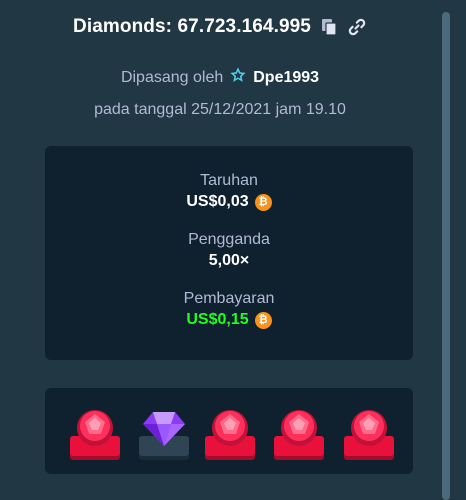  What do you see at coordinates (172, 77) in the screenshot?
I see `placed-by-prefix: Dipasang oleh` at bounding box center [172, 77].